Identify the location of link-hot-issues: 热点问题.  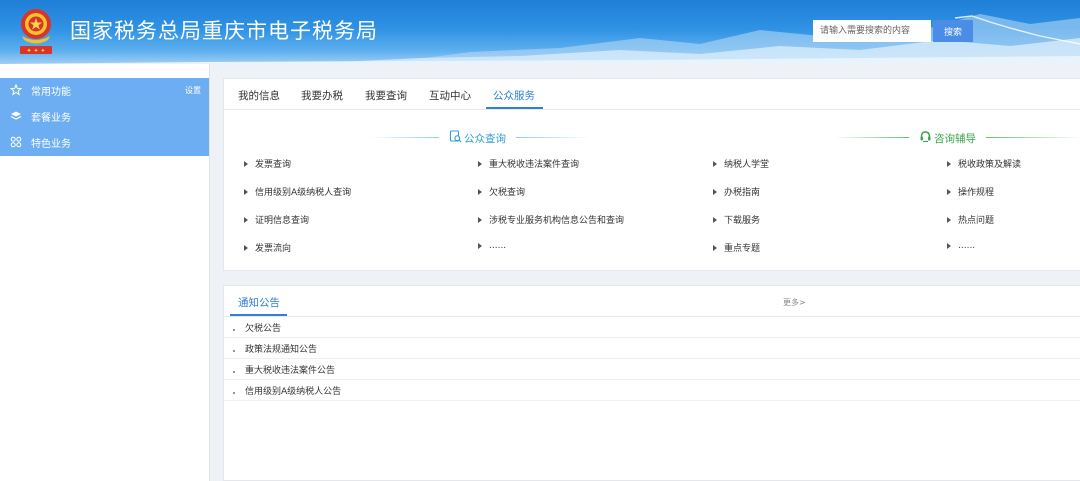
(970, 219).